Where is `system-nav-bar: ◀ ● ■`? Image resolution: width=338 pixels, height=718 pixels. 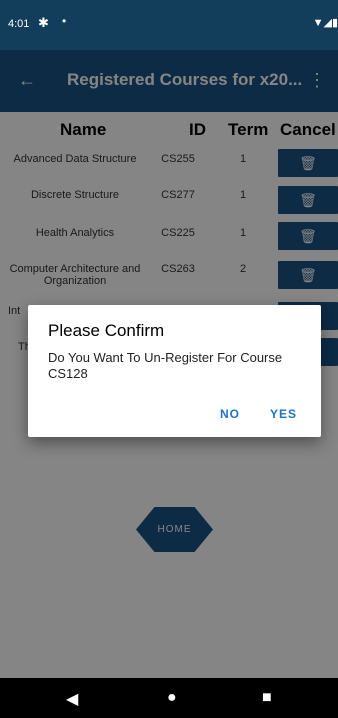
system-nav-bar: ◀ ● ■ is located at coordinates (169, 698).